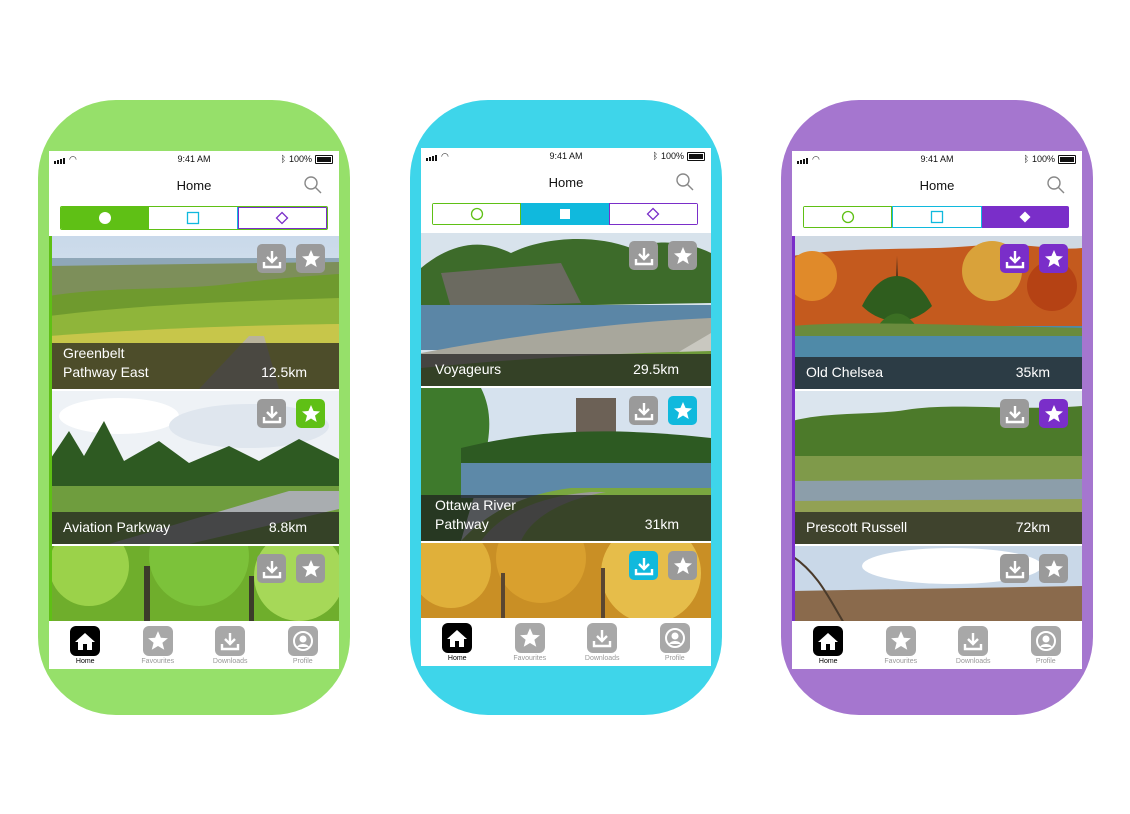  Describe the element at coordinates (937, 528) in the screenshot. I see `trail-caption: Prescott Russell 72km` at that location.